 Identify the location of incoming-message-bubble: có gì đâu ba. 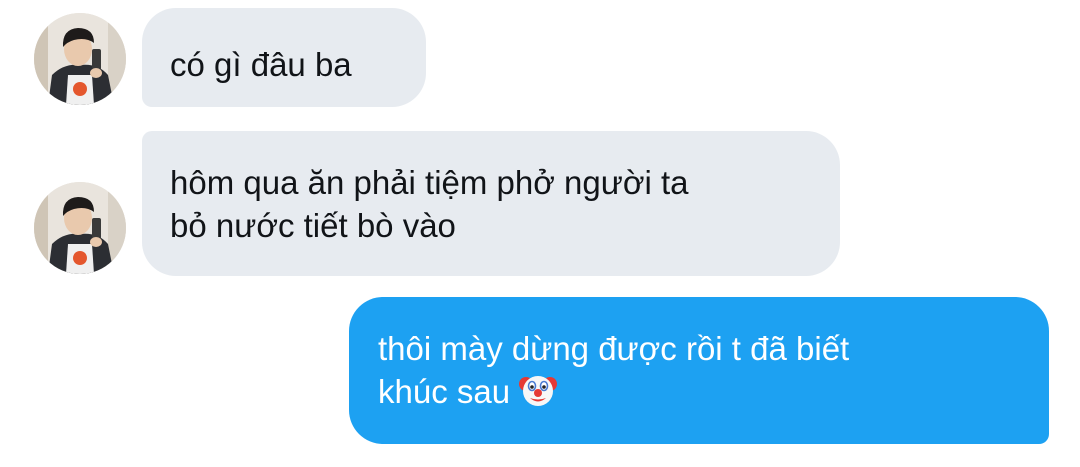
(284, 57).